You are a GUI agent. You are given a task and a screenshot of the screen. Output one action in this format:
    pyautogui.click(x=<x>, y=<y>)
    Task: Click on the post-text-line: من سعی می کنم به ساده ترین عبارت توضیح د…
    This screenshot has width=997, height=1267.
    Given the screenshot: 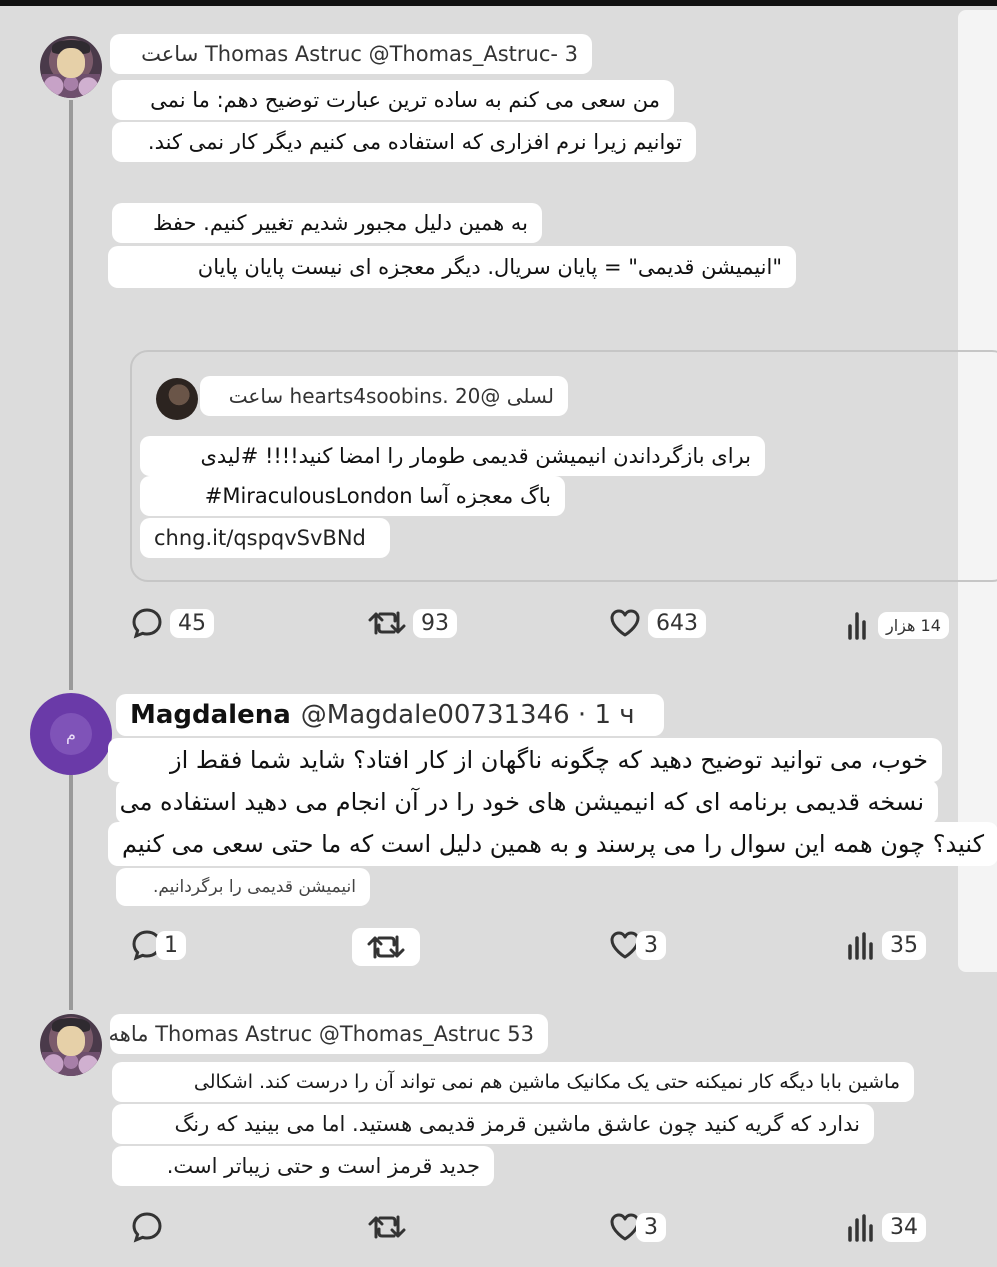 What is the action you would take?
    pyautogui.click(x=393, y=100)
    